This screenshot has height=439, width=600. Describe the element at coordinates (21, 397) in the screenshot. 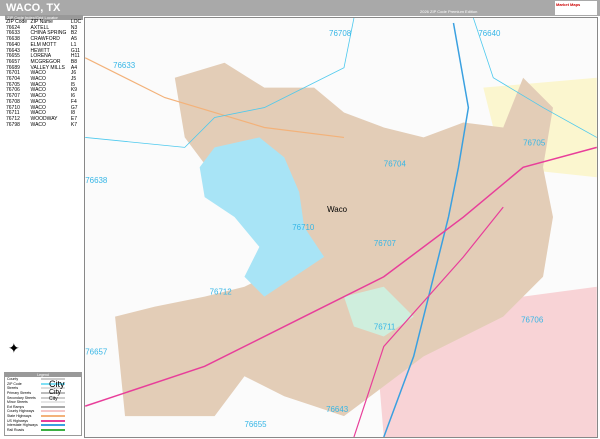

I see `legend-label: Secondary Streets` at that location.